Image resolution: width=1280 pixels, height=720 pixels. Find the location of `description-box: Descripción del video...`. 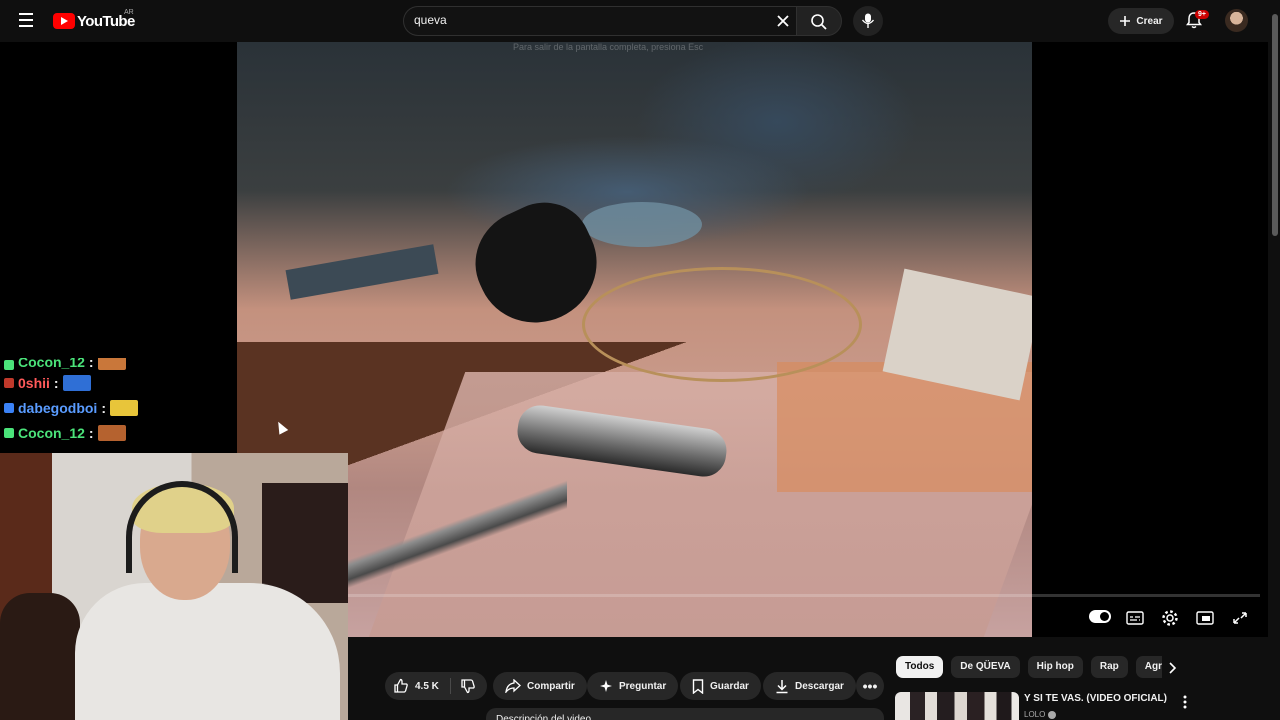

description-box: Descripción del video... is located at coordinates (685, 714).